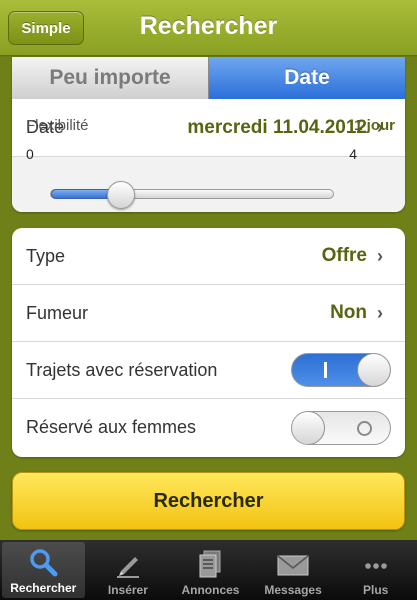 The height and width of the screenshot is (600, 417). Describe the element at coordinates (375, 566) in the screenshot. I see `more-icon` at that location.